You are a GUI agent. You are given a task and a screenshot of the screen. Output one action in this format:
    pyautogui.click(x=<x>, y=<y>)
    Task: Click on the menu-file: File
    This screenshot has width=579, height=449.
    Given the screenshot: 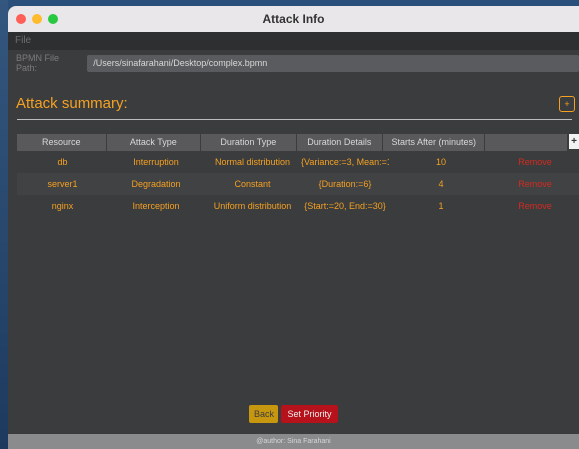 What is the action you would take?
    pyautogui.click(x=23, y=40)
    